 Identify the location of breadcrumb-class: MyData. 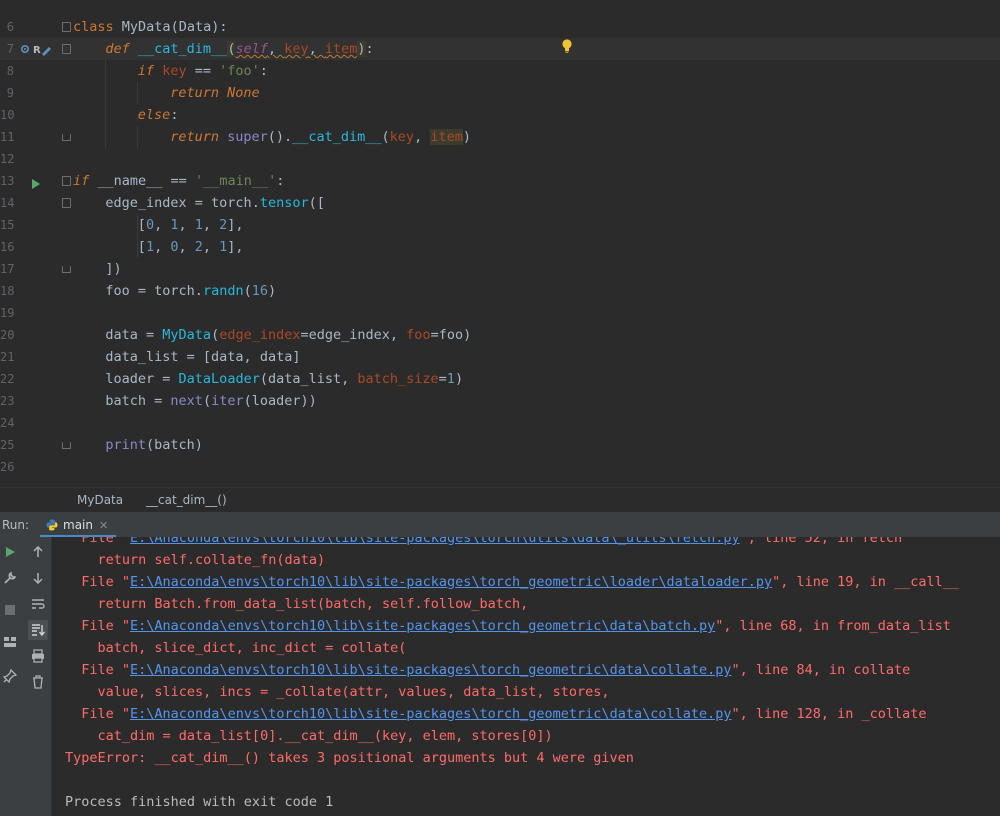
(100, 500).